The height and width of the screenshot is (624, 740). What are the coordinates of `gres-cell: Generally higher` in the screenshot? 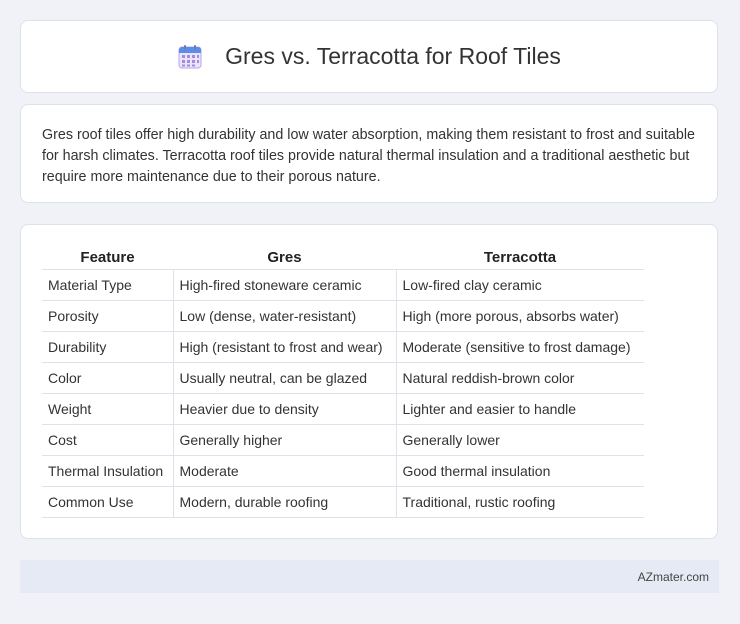 It's located at (285, 440).